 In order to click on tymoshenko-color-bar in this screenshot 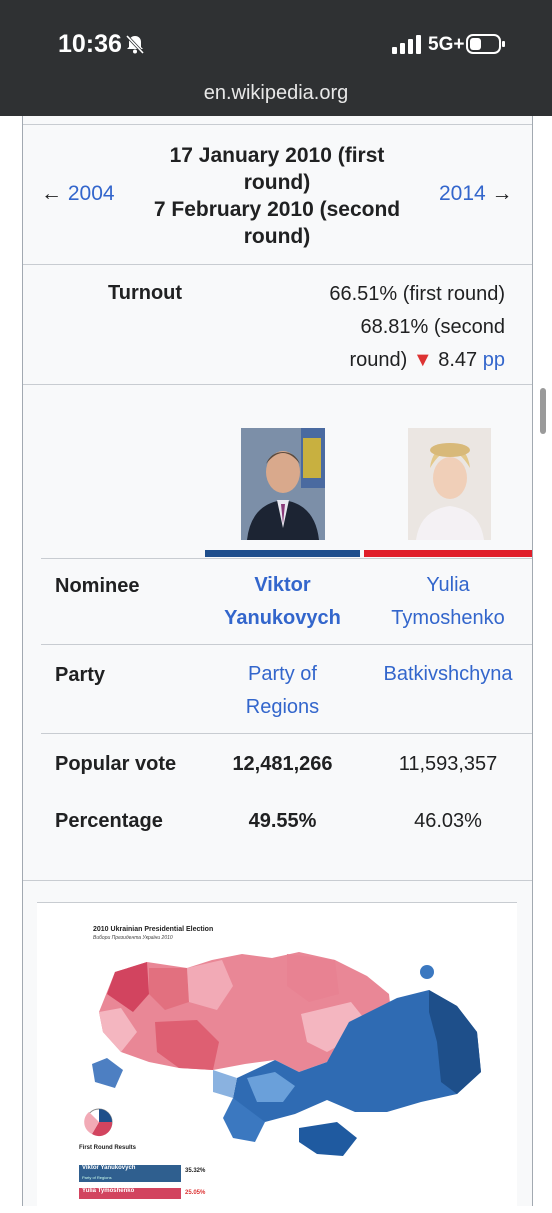, I will do `click(448, 553)`.